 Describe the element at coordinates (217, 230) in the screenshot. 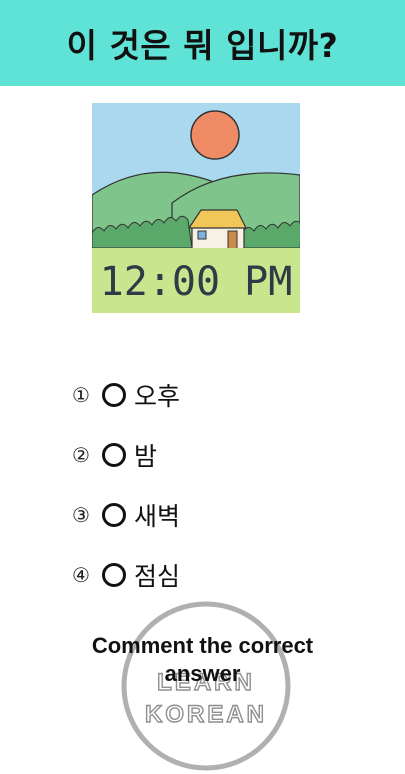

I see `house-icon` at that location.